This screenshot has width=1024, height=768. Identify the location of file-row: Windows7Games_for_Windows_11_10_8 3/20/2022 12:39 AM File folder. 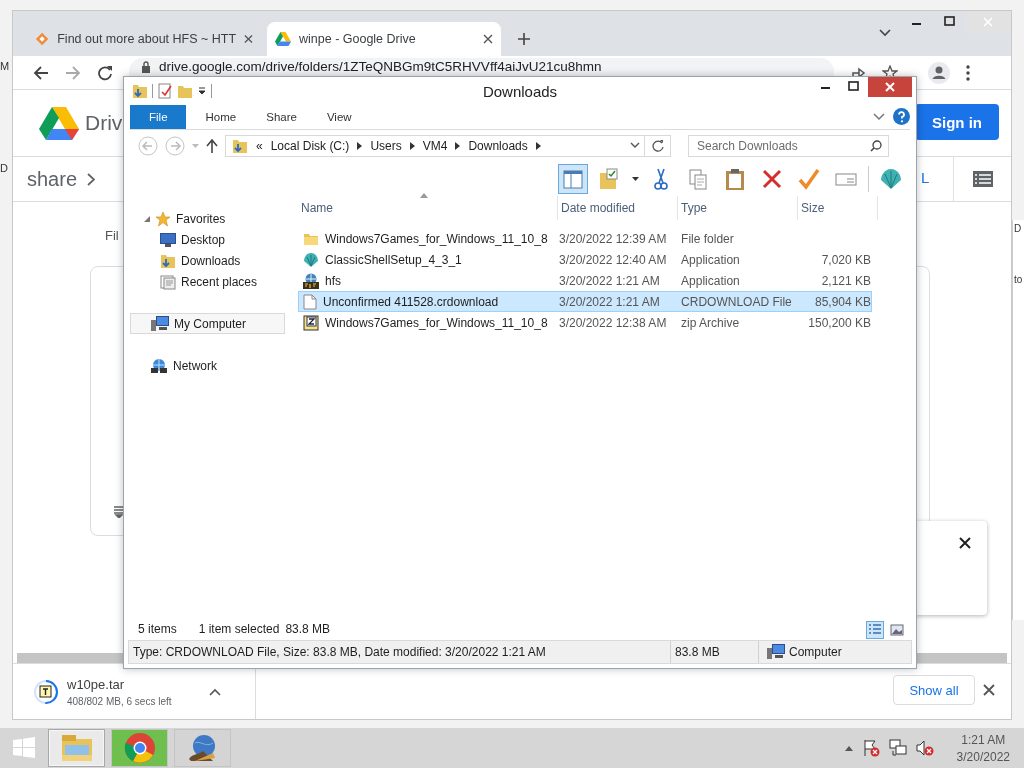
(585, 238).